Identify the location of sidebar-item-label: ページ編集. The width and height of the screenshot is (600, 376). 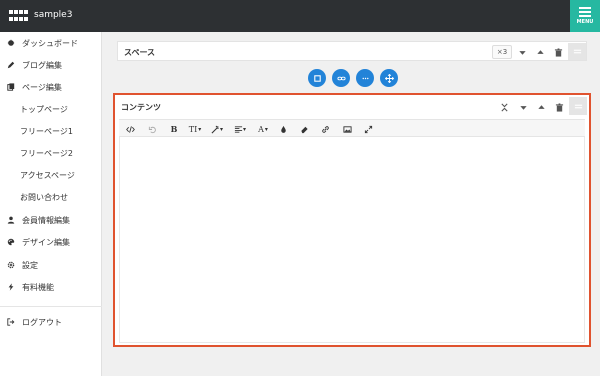
(42, 87).